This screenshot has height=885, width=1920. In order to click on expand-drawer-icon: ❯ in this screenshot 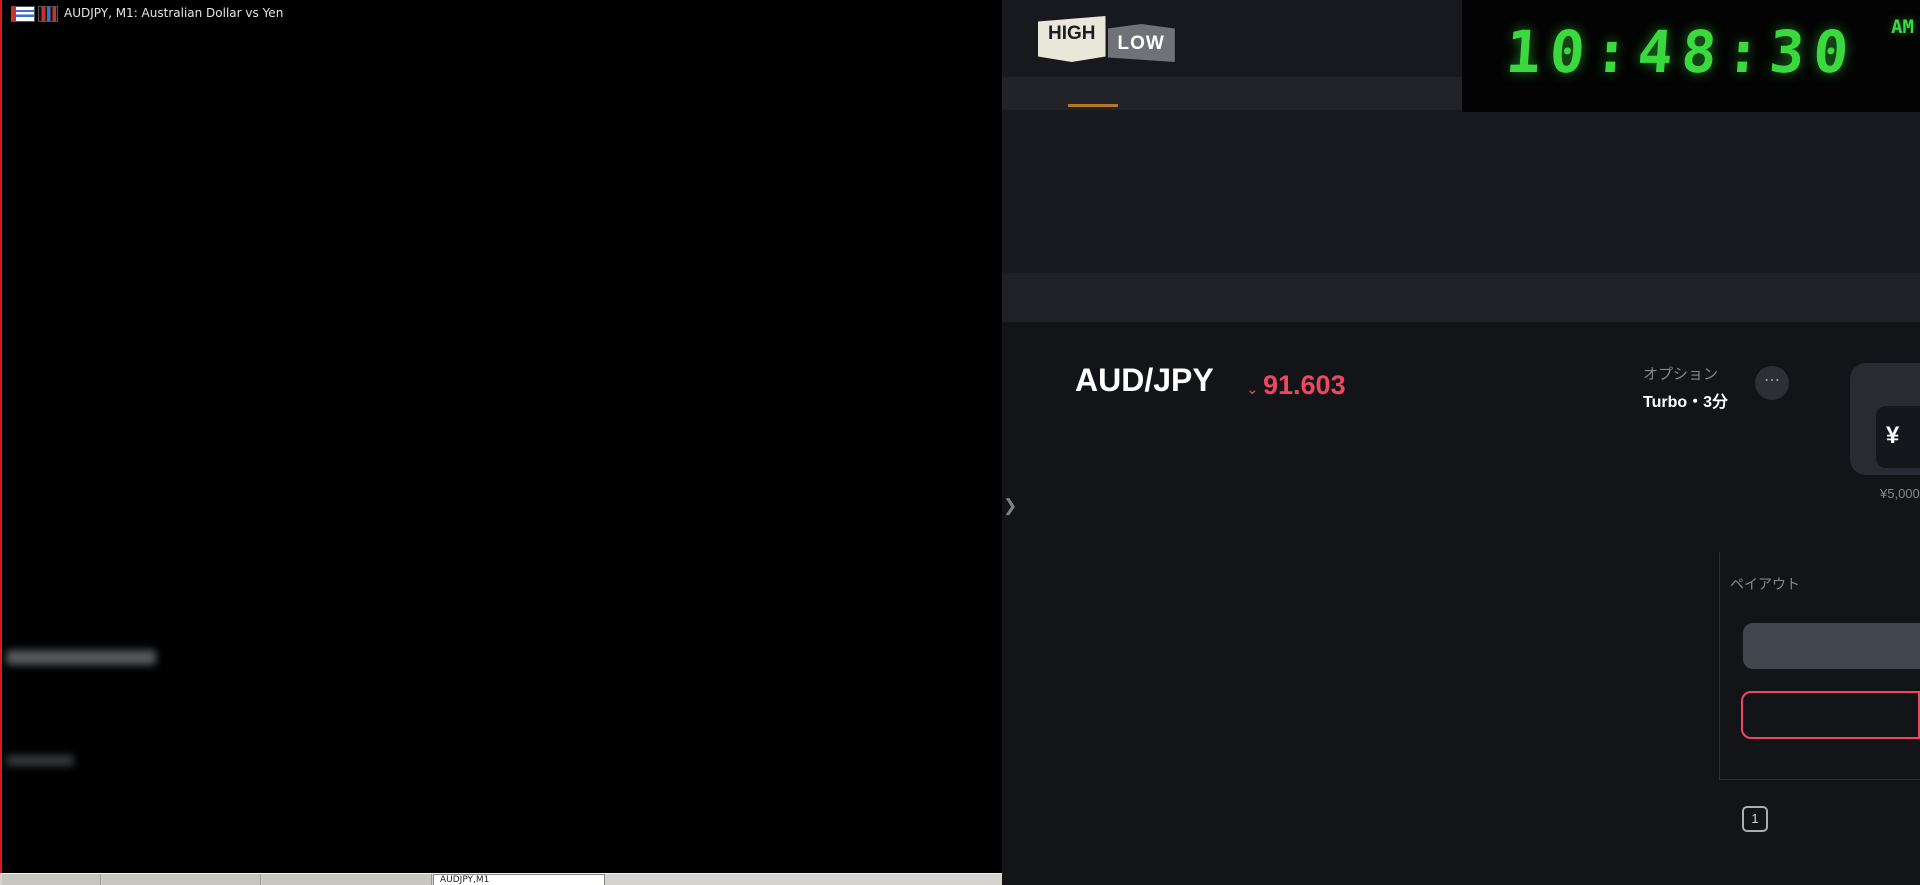, I will do `click(1013, 506)`.